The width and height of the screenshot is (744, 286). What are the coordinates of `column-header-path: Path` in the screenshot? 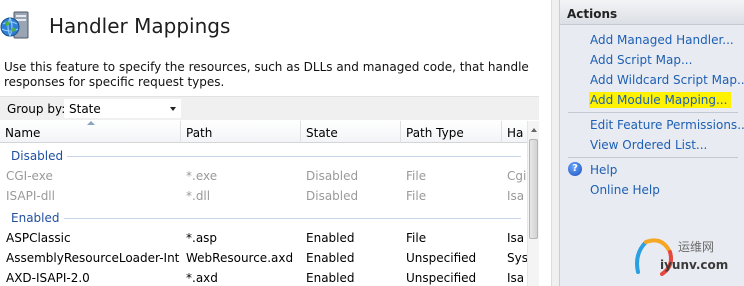 It's located at (241, 132).